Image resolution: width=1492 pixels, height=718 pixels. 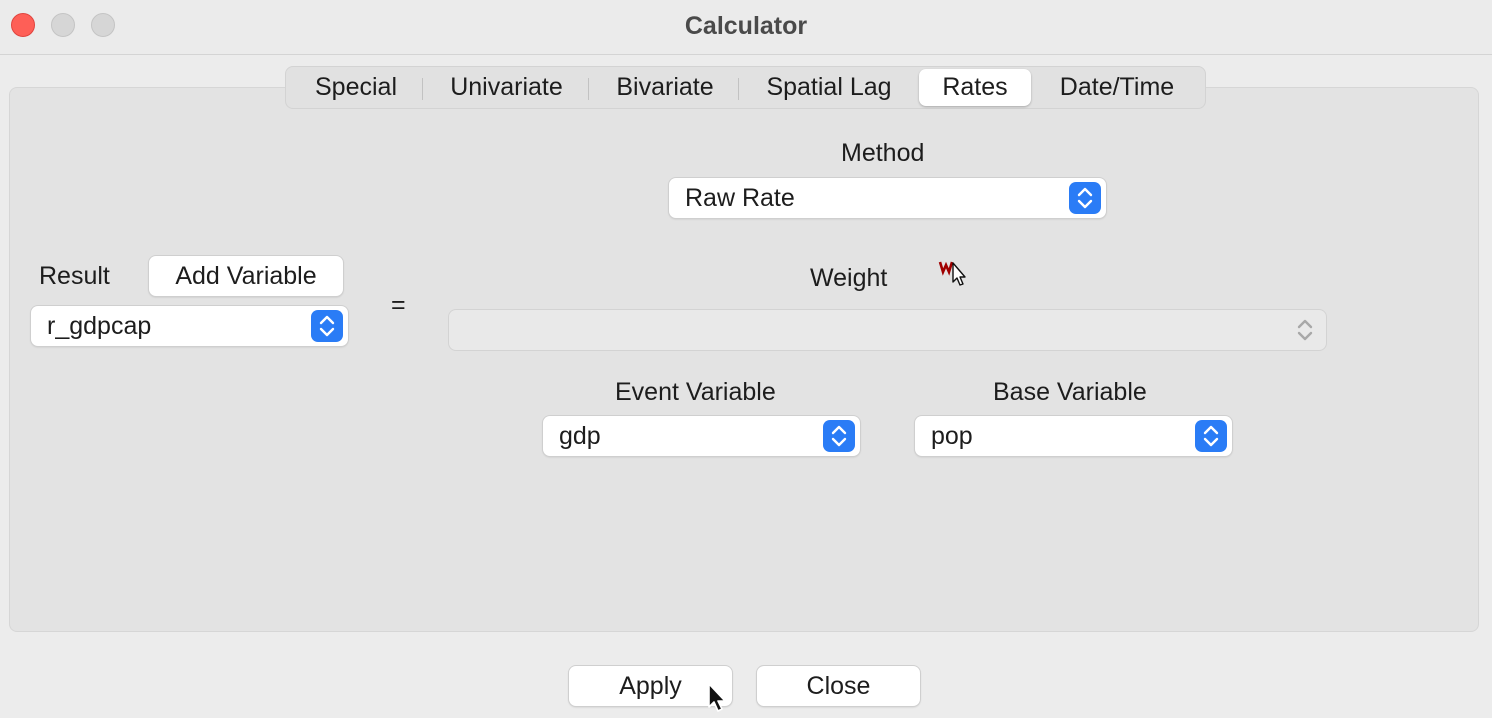 What do you see at coordinates (887, 198) in the screenshot?
I see `method-select: Raw Rate` at bounding box center [887, 198].